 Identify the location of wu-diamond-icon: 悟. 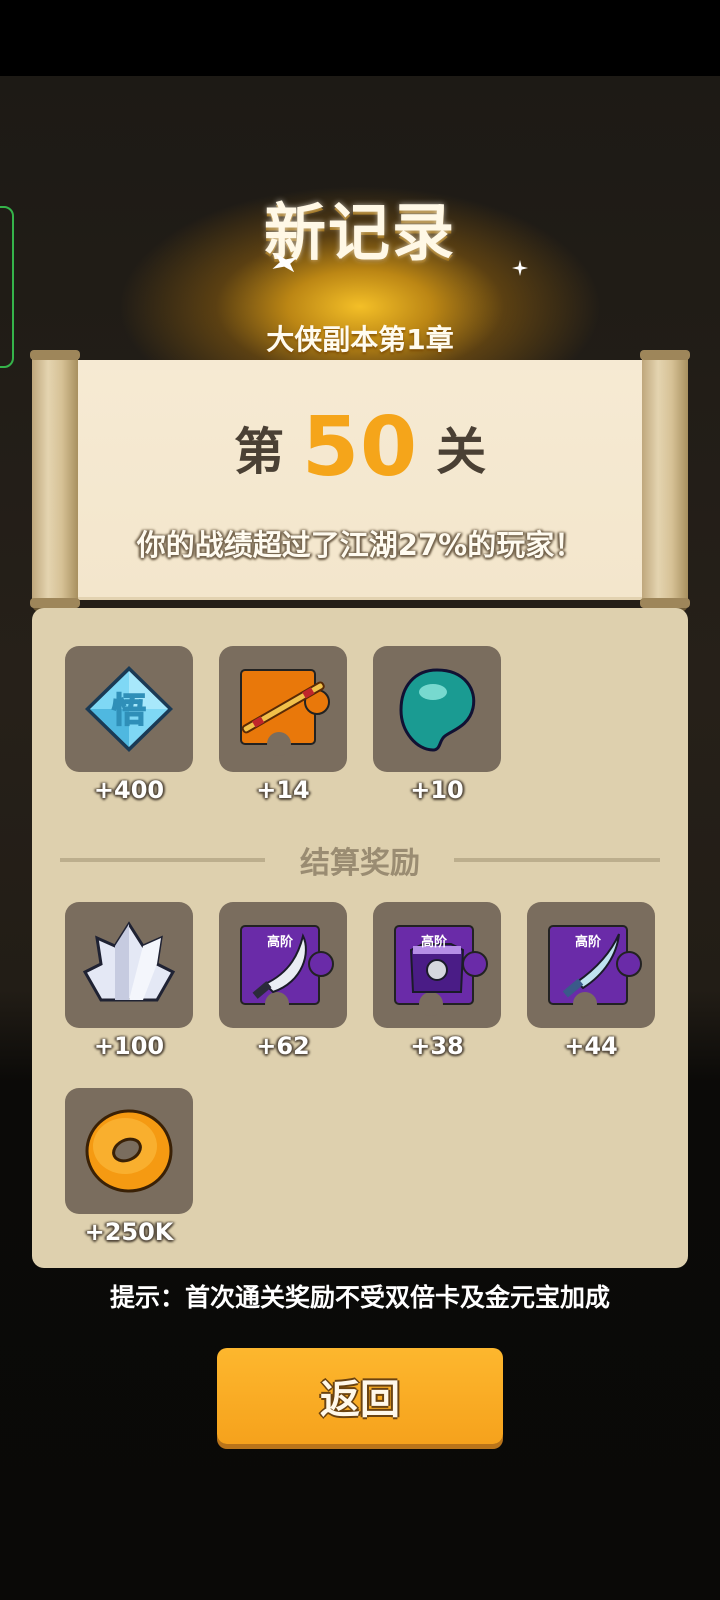
(129, 709).